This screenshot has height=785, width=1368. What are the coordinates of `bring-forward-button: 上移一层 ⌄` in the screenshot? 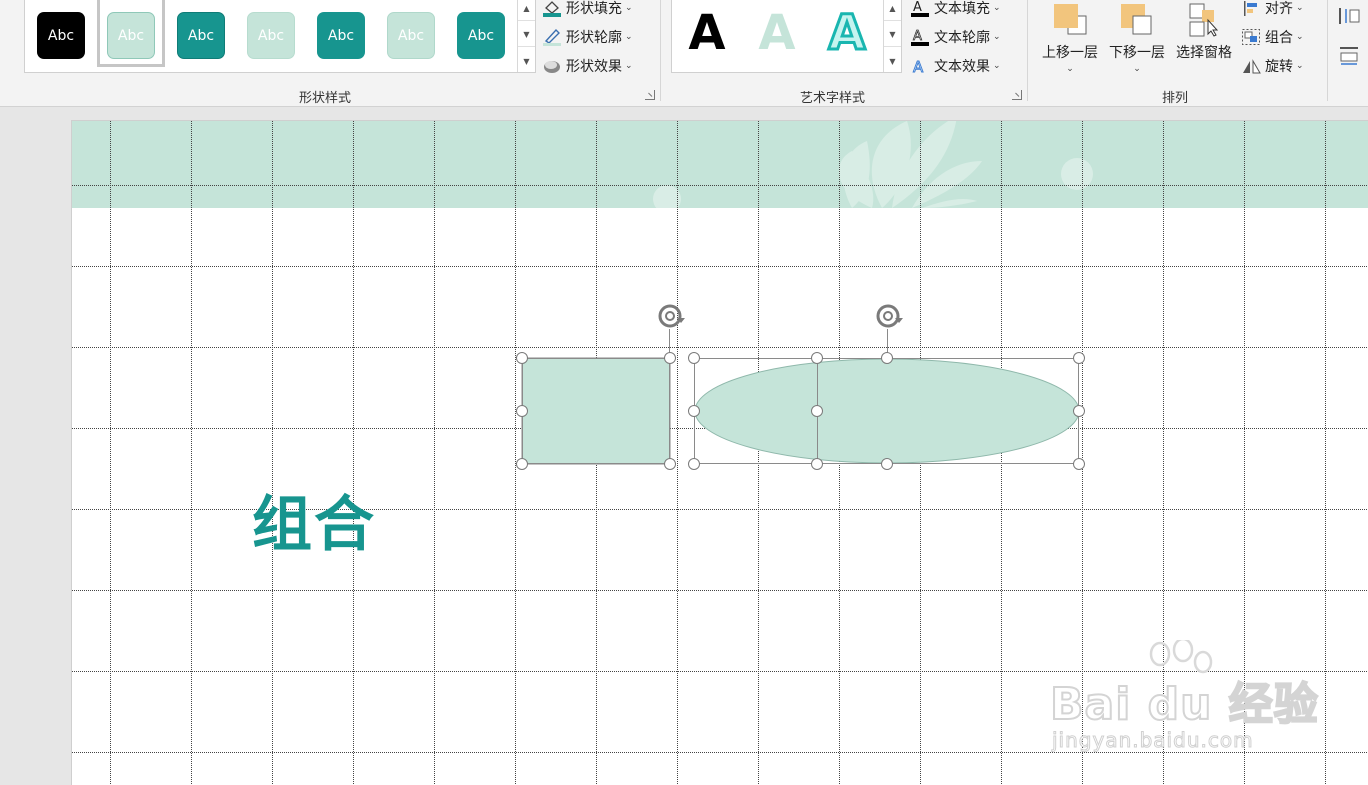 It's located at (1070, 37).